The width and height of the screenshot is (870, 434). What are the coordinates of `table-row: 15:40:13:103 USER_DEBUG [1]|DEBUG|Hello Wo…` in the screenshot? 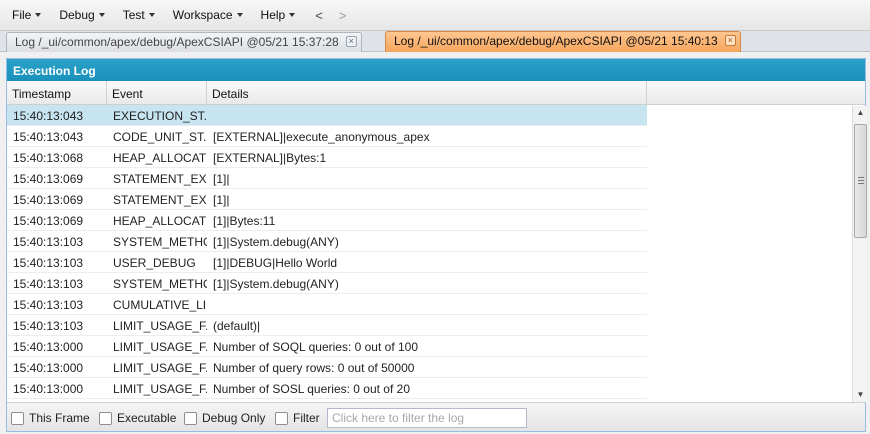 It's located at (327, 262).